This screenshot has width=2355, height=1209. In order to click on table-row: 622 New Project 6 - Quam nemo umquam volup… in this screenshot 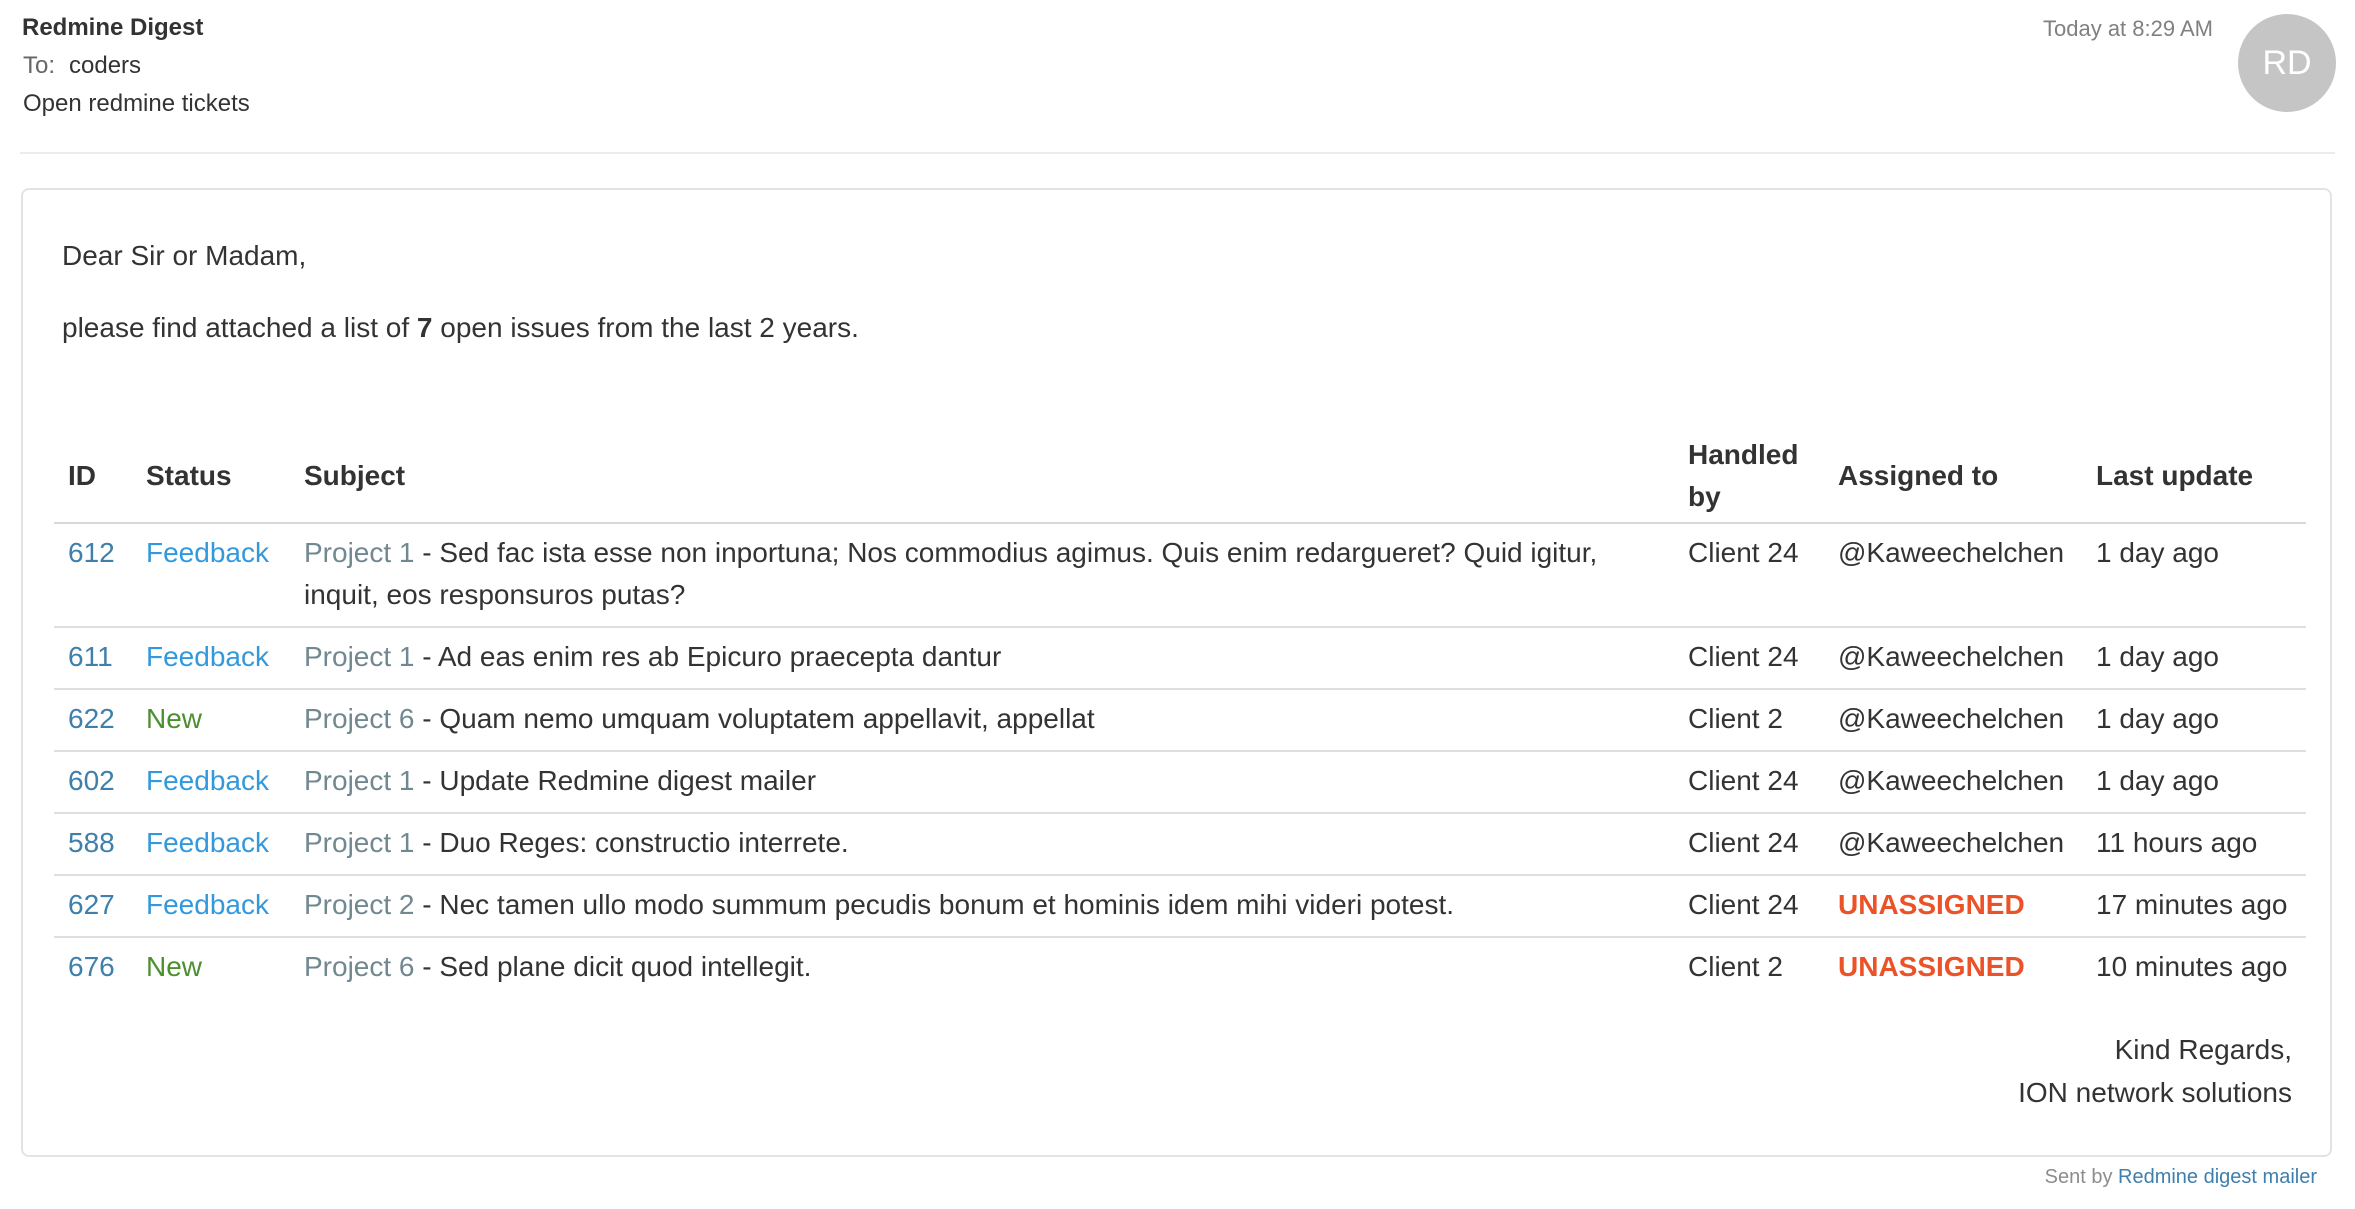, I will do `click(1180, 720)`.